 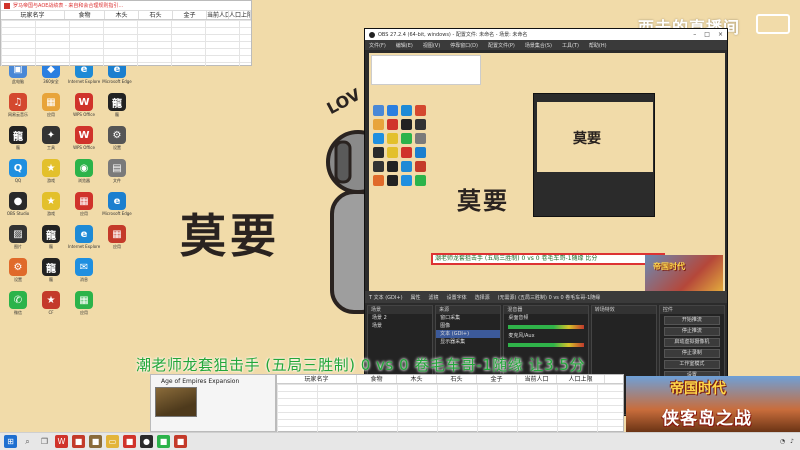 I want to click on desktop-icon: e Internet Explorer, so click(x=84, y=239).